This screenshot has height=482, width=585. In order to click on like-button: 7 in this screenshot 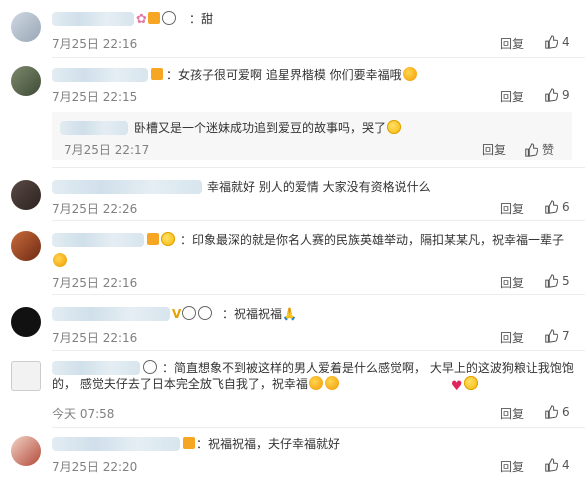, I will do `click(557, 336)`.